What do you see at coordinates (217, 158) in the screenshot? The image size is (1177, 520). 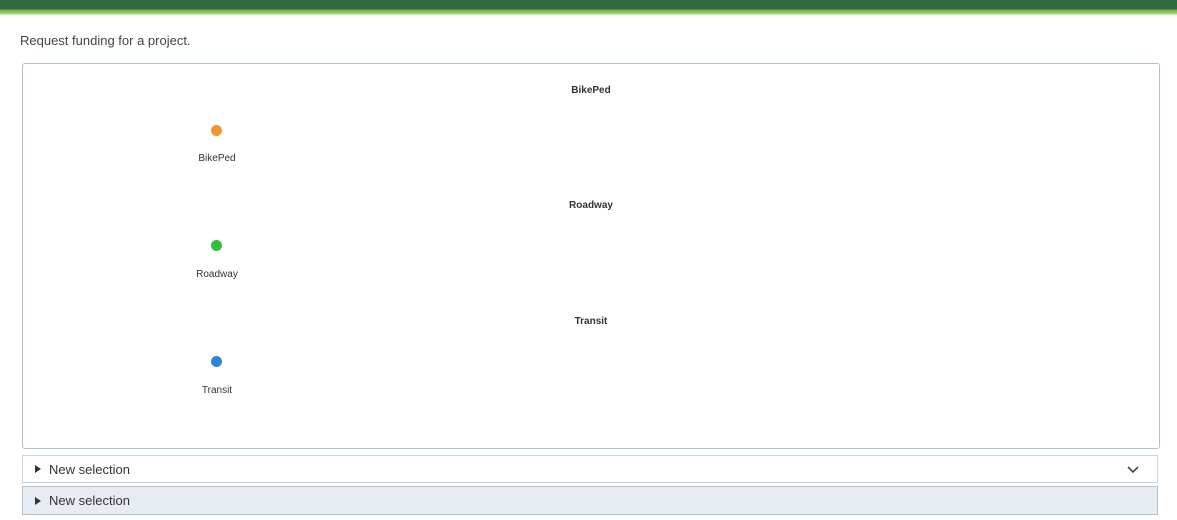 I see `bikeped-marker-label: BikePed` at bounding box center [217, 158].